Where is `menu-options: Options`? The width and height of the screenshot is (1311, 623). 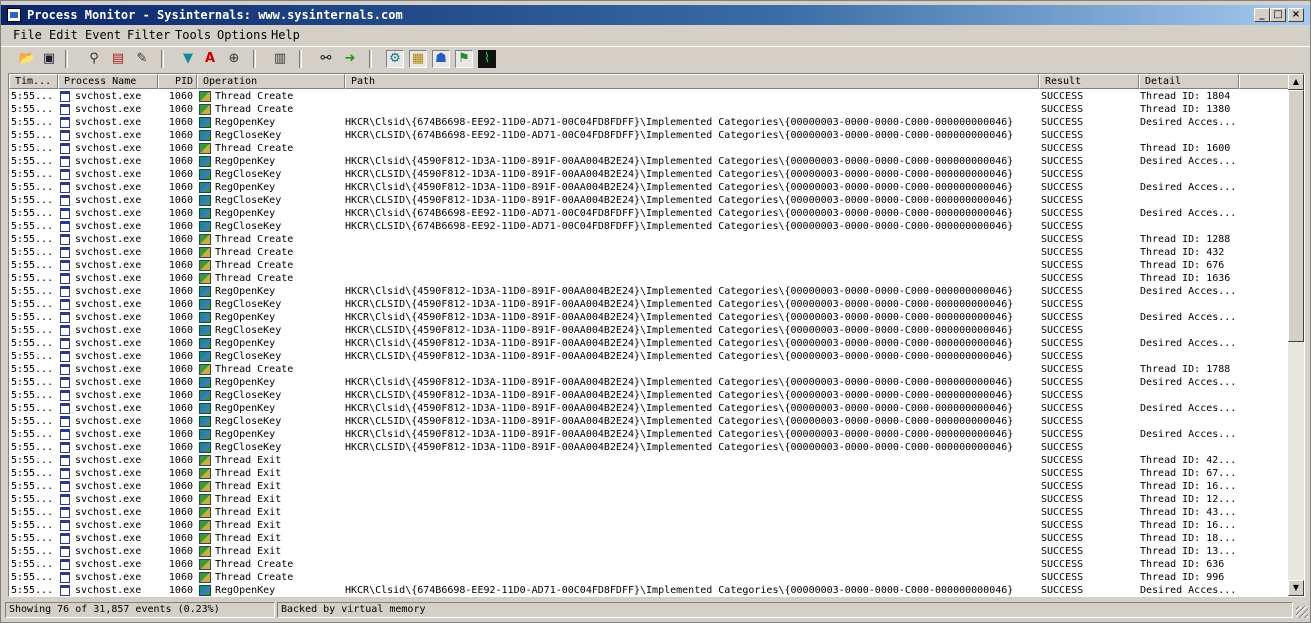 menu-options: Options is located at coordinates (242, 35).